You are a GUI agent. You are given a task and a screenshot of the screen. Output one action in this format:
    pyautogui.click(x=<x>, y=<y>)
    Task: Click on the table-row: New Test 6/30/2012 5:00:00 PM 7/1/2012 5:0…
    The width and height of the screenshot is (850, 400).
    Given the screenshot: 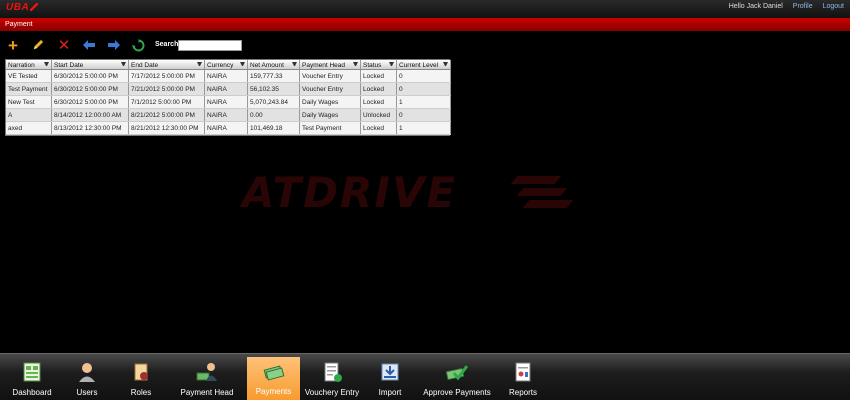 What is the action you would take?
    pyautogui.click(x=228, y=102)
    